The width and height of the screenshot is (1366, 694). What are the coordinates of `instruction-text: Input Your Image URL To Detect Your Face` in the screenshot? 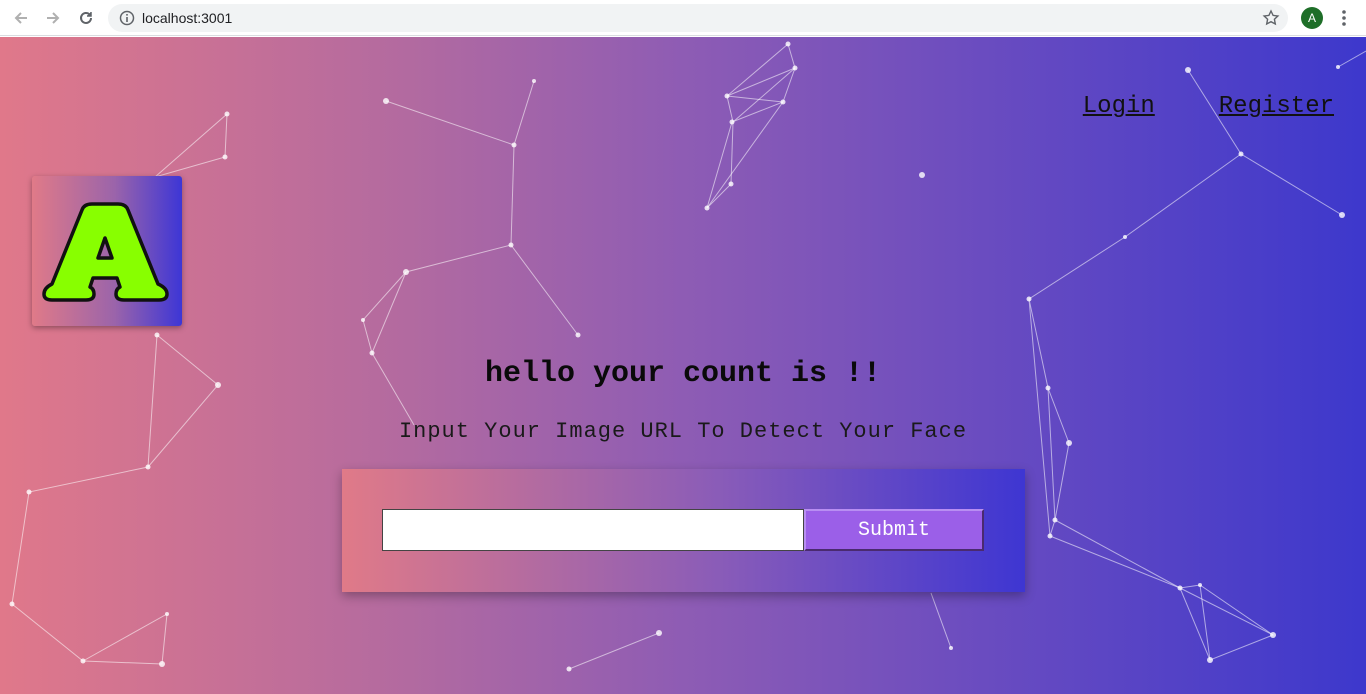 It's located at (683, 431).